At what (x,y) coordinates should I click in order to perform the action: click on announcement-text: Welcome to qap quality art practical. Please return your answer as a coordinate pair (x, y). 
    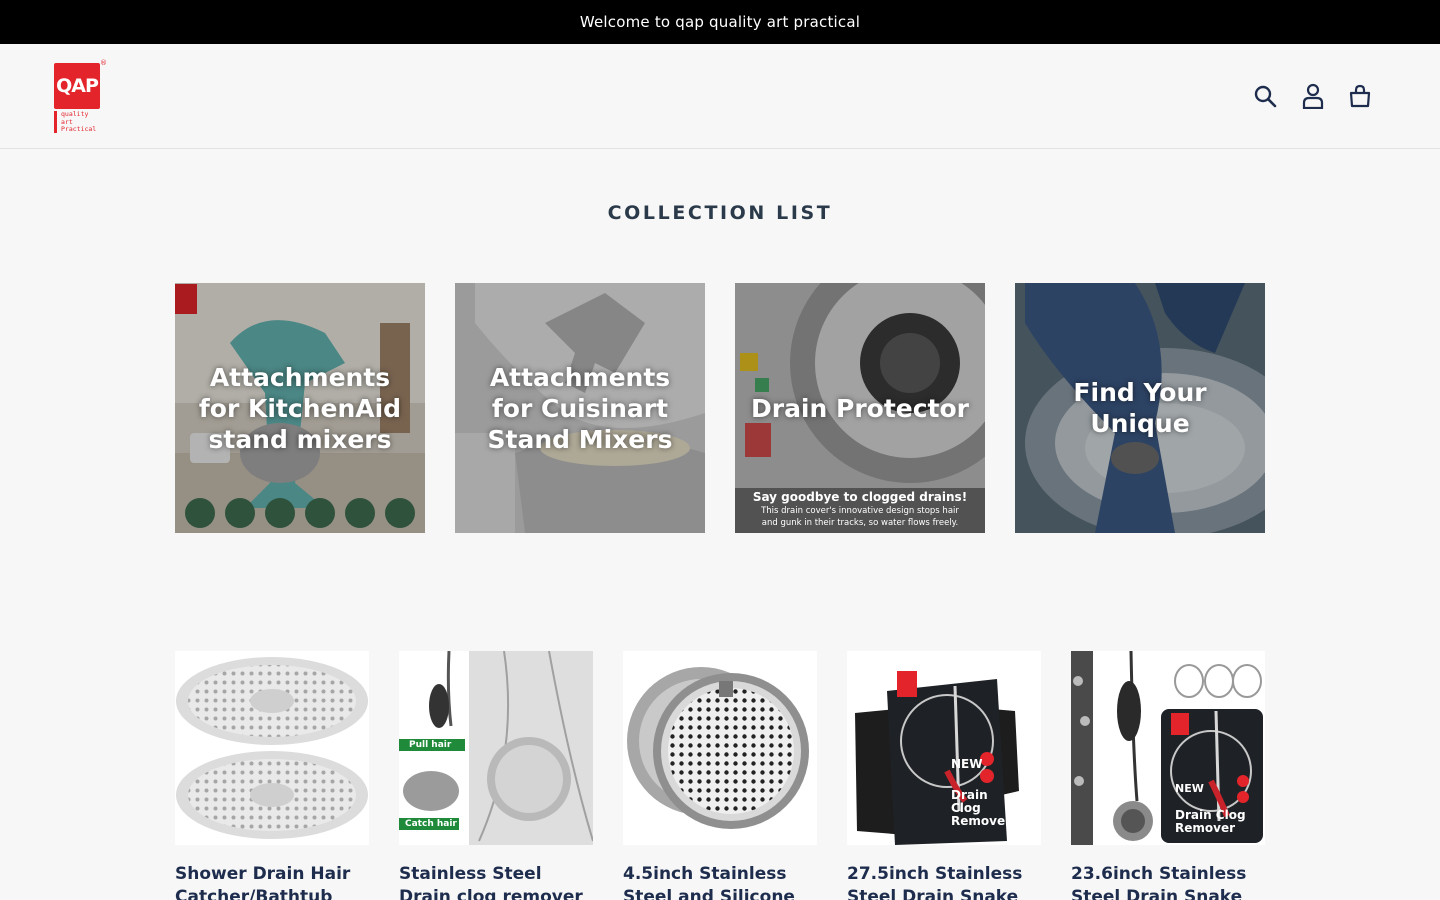
    Looking at the image, I should click on (720, 22).